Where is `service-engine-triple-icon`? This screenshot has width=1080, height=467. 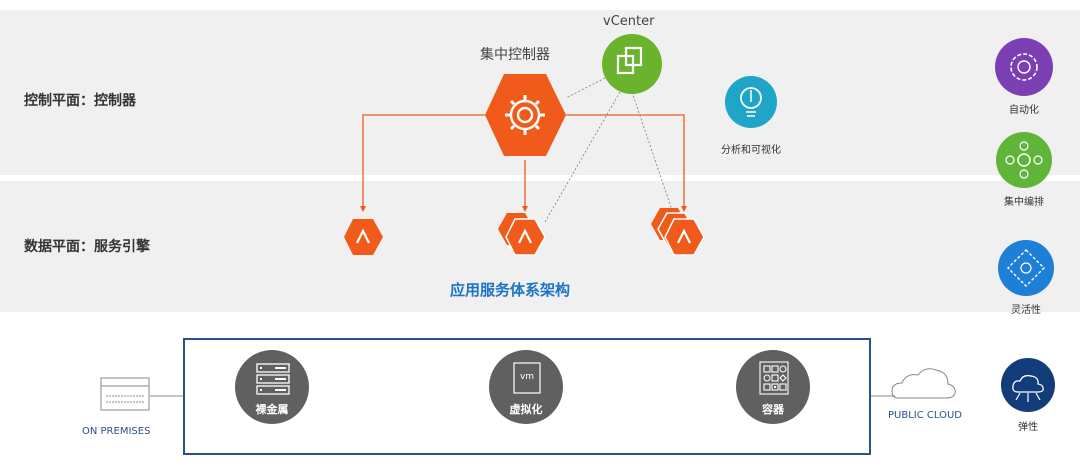
service-engine-triple-icon is located at coordinates (678, 232).